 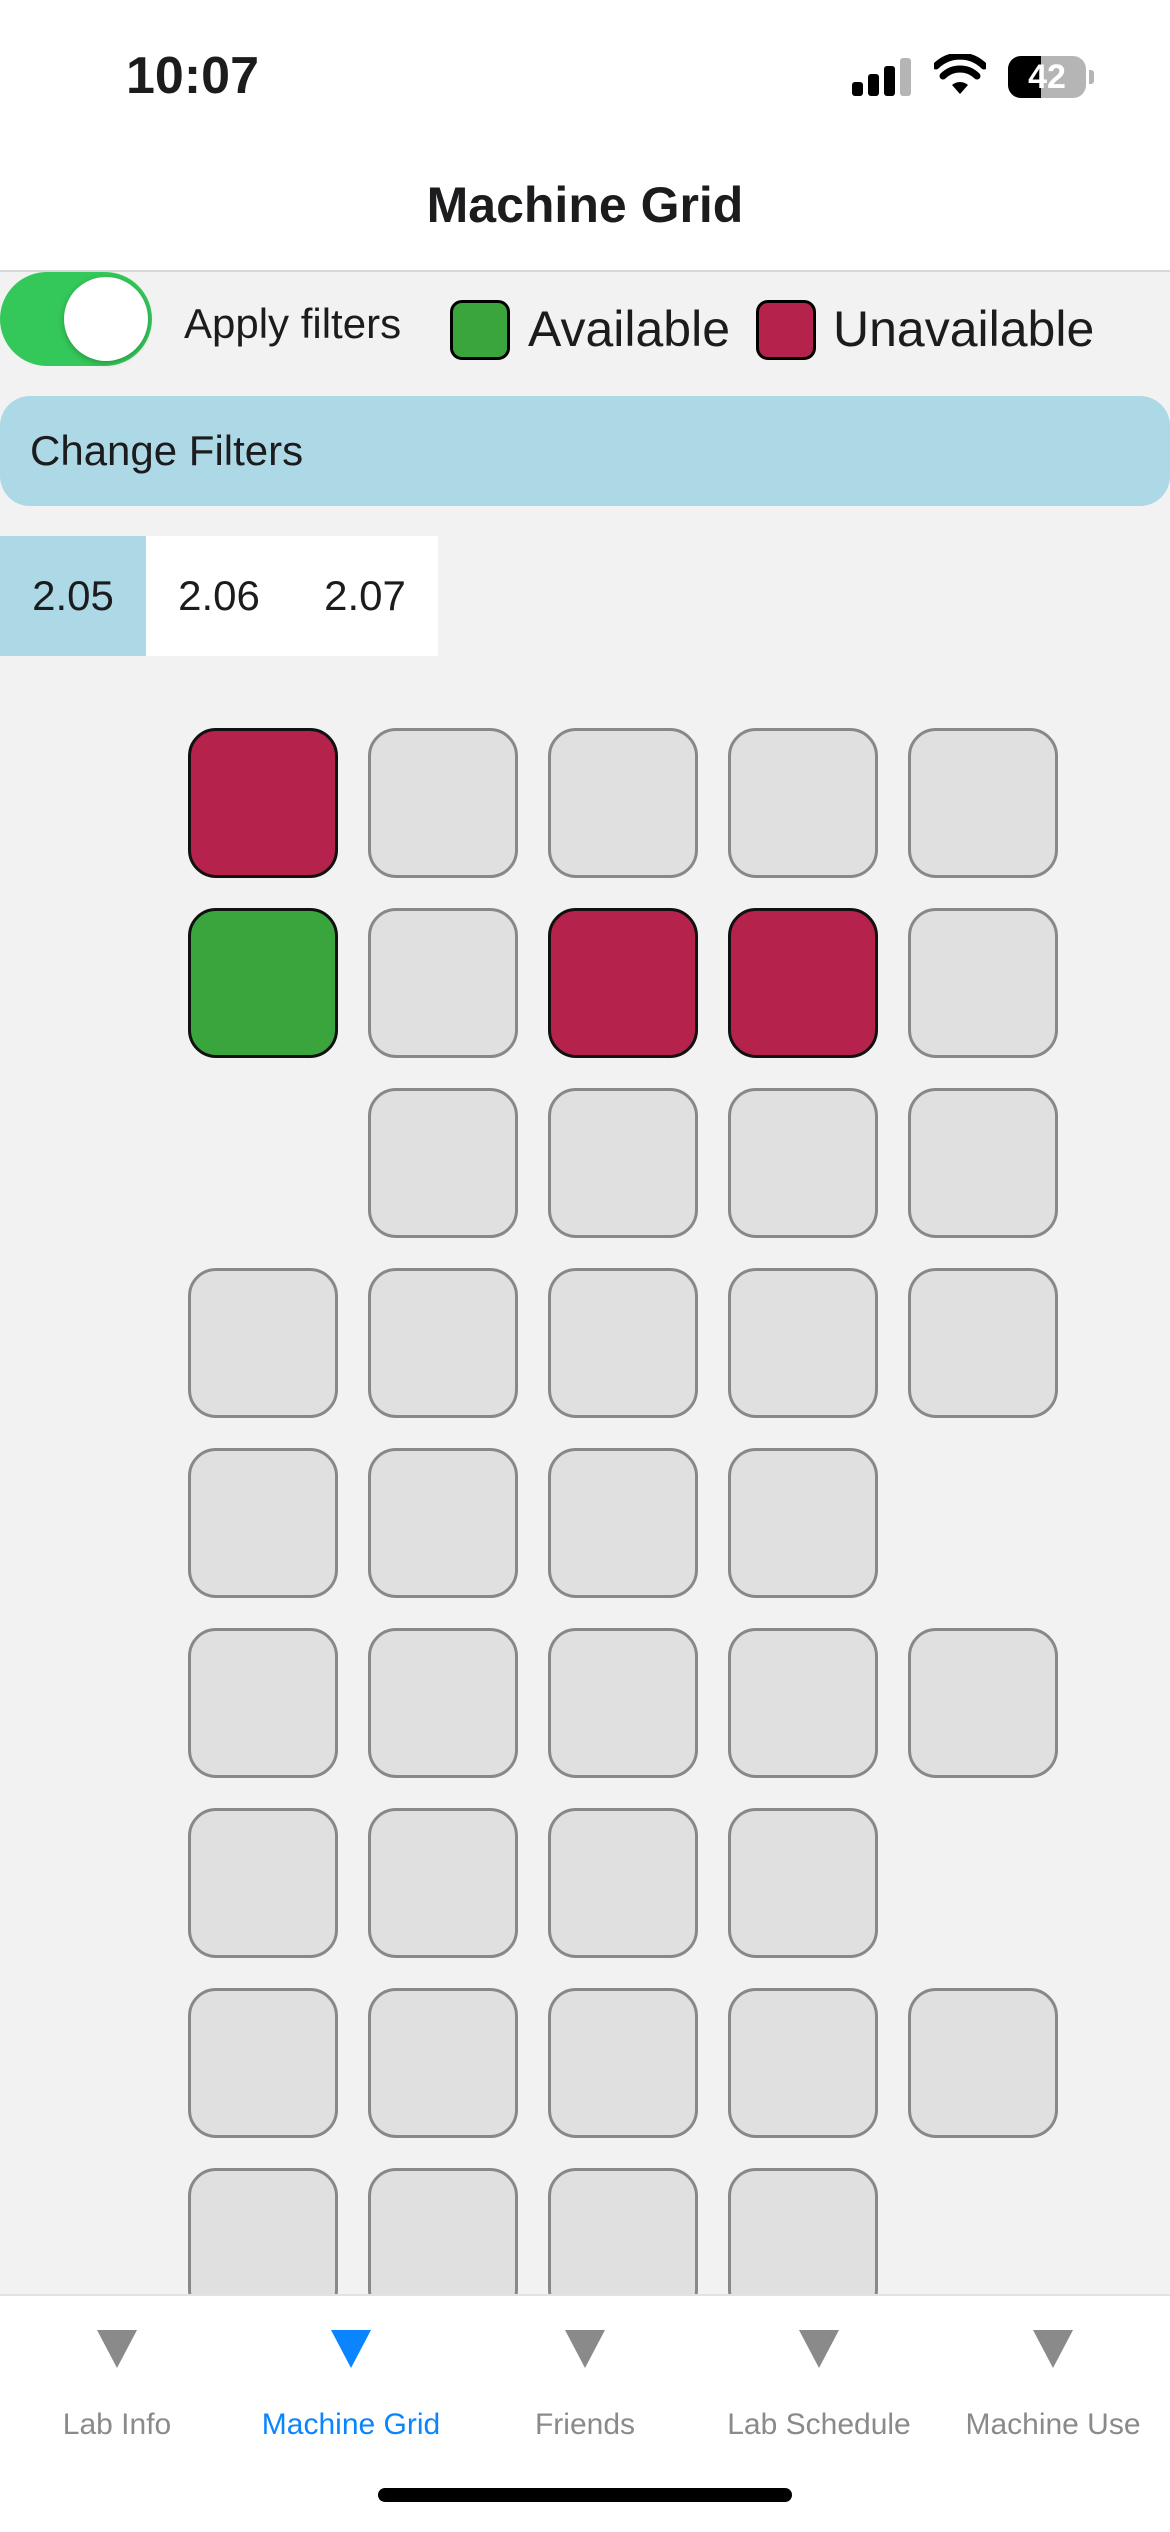 I want to click on tabbar-label: Friends, so click(x=585, y=2424).